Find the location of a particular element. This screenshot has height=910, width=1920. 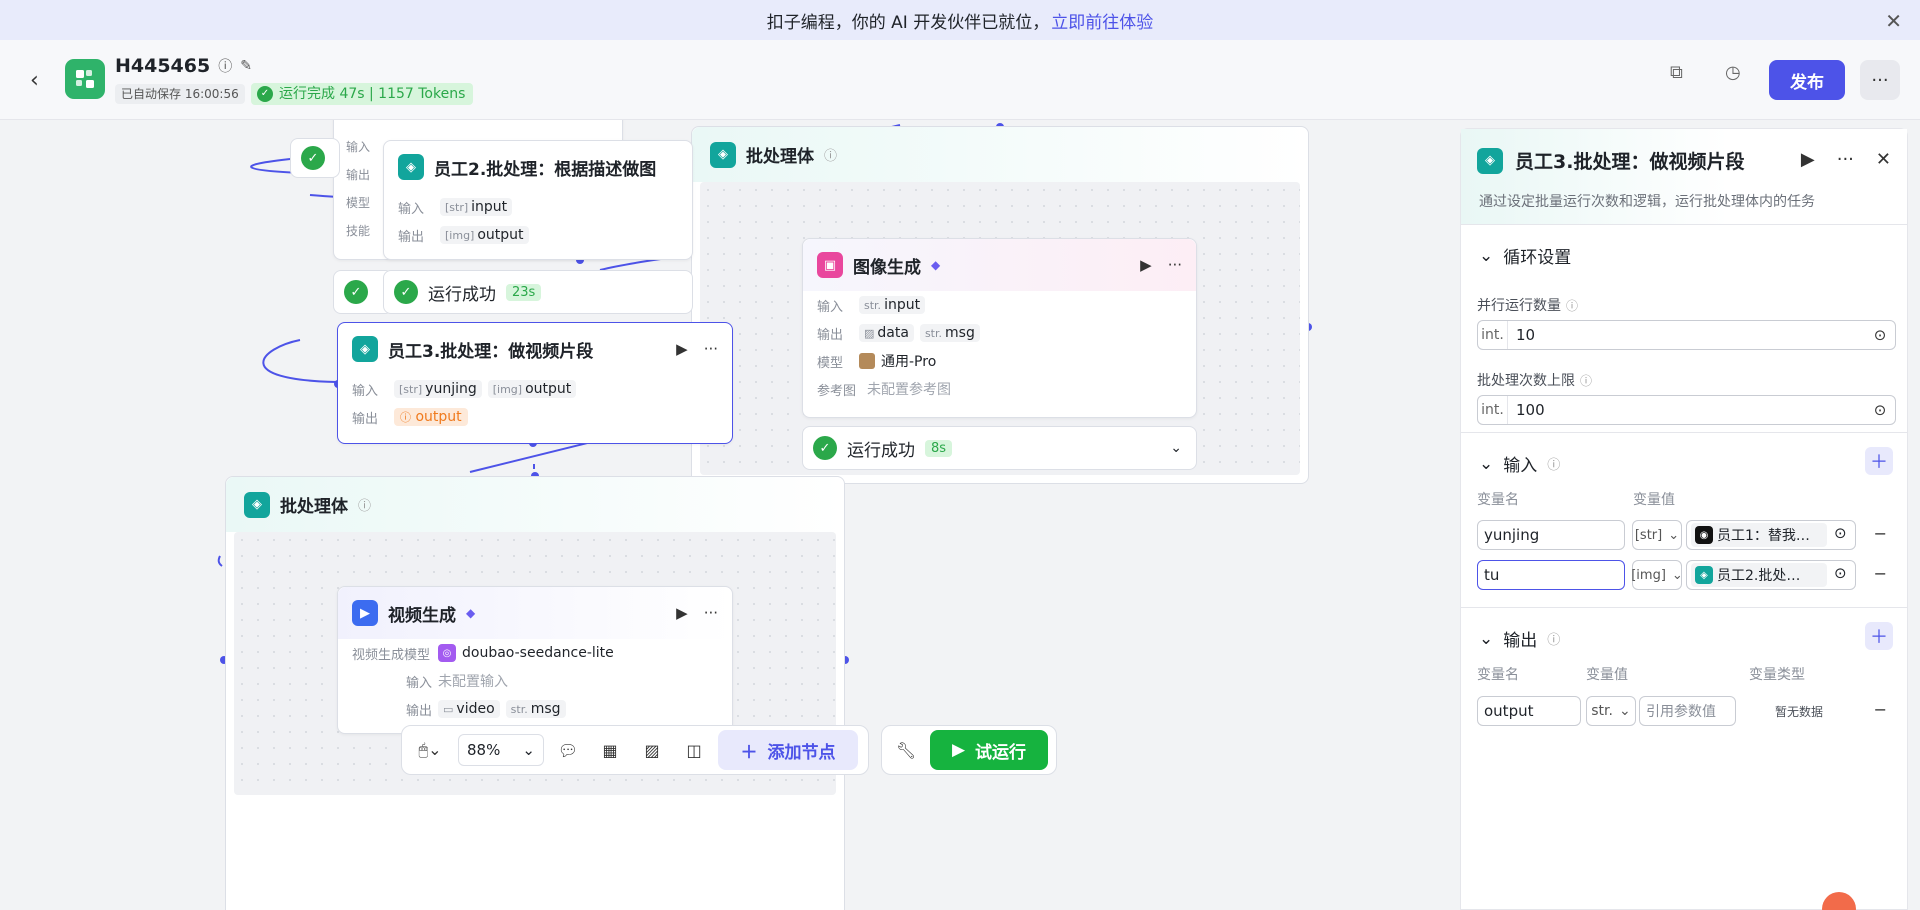

node-ref-row: 参考图 未配置参考图 is located at coordinates (884, 390).